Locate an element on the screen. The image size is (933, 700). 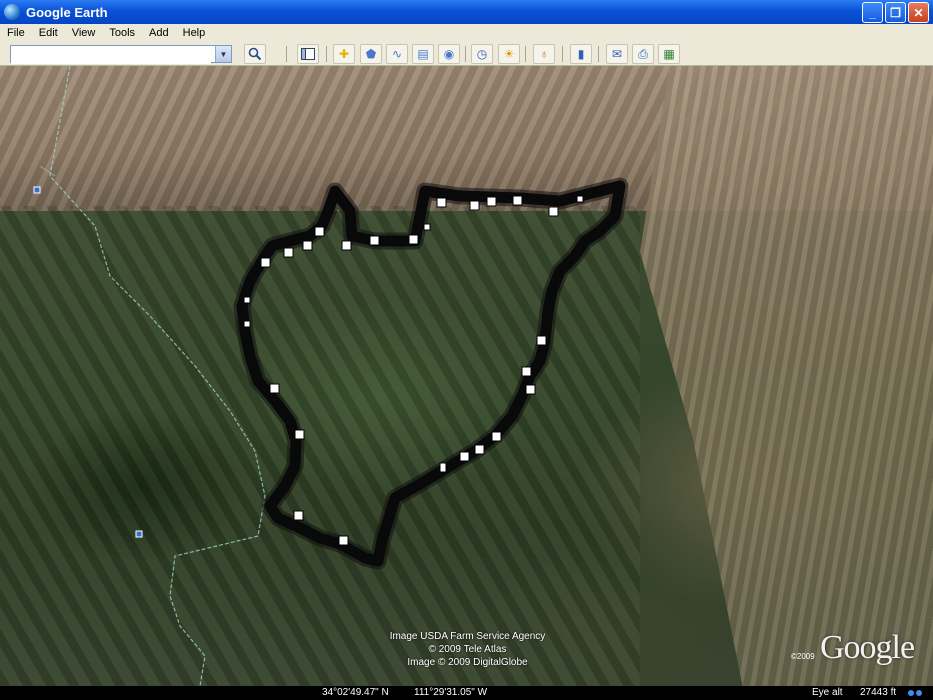
sunlight-icon: ☀ is located at coordinates (509, 54).